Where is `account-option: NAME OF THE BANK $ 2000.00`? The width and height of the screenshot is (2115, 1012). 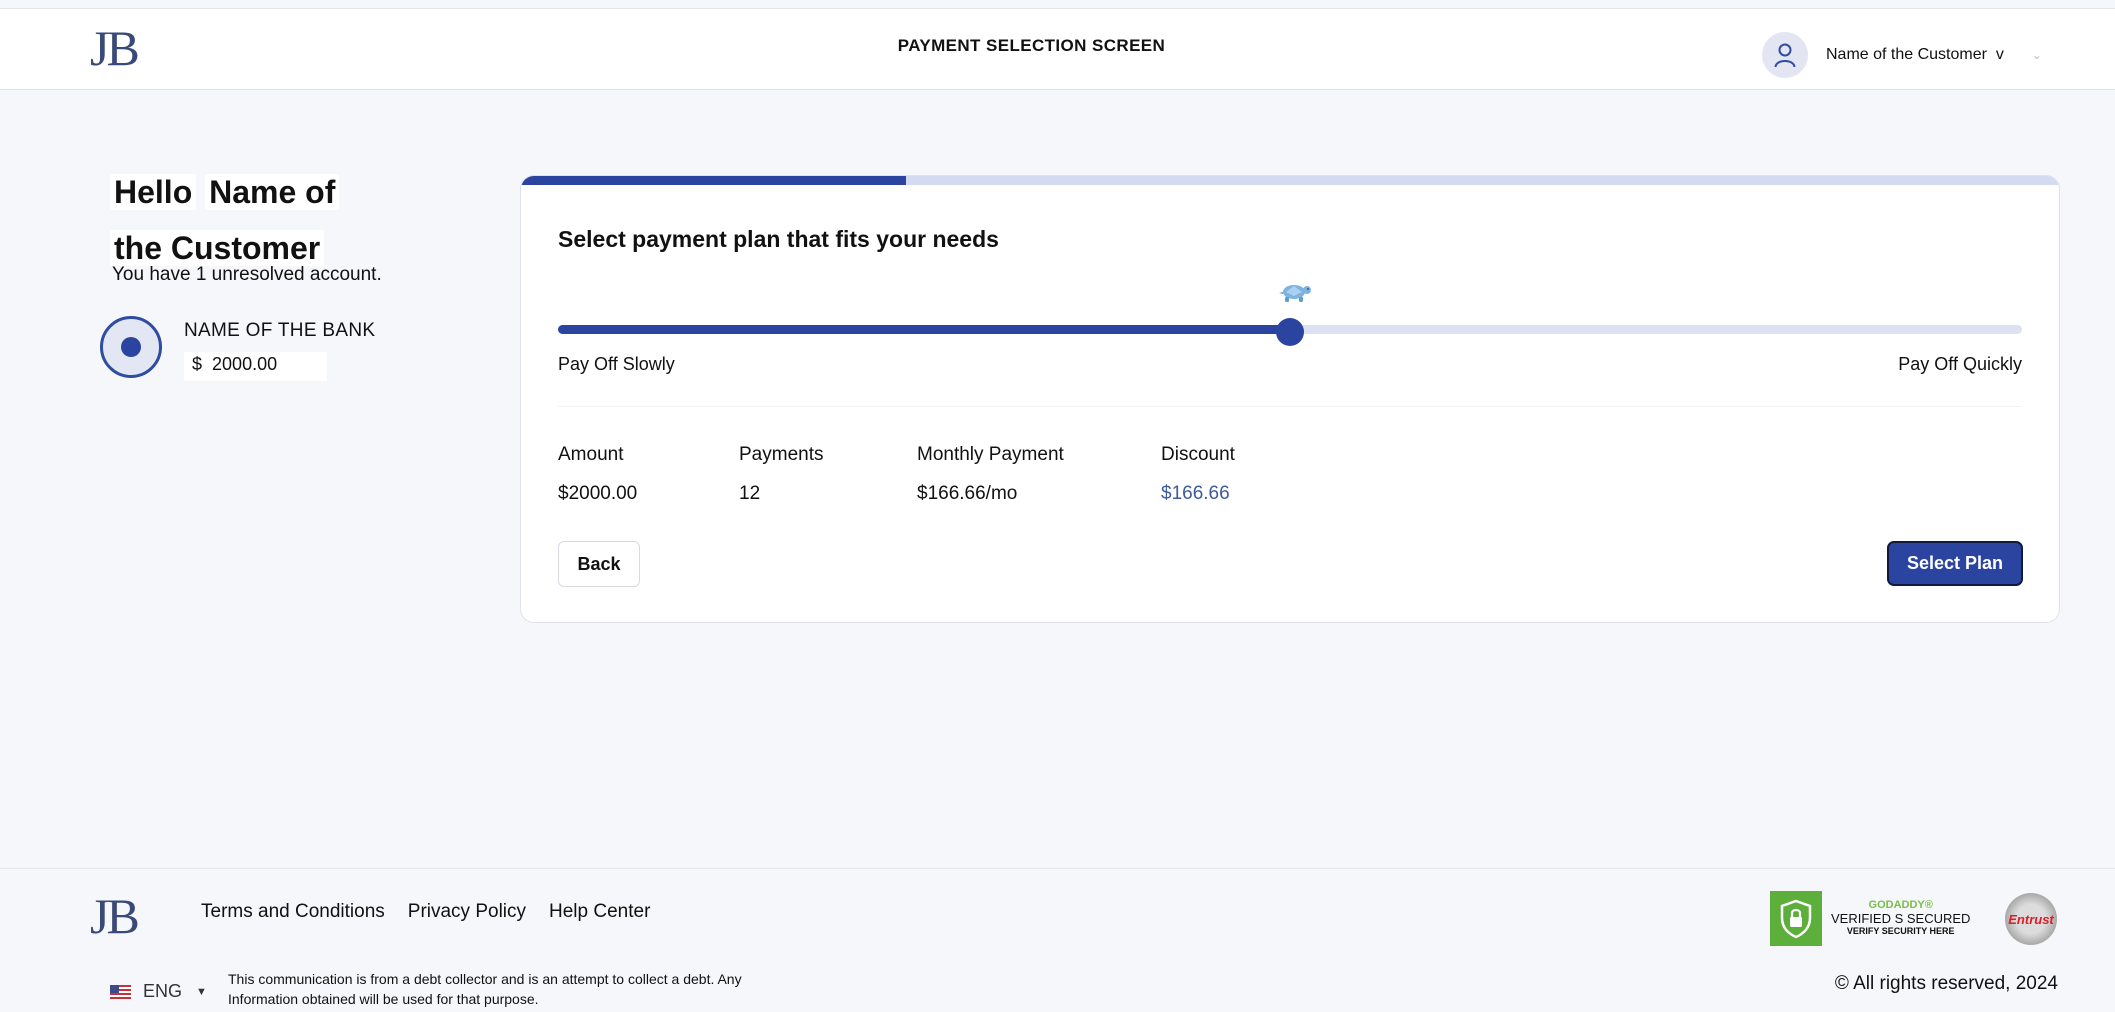 account-option: NAME OF THE BANK $ 2000.00 is located at coordinates (237, 348).